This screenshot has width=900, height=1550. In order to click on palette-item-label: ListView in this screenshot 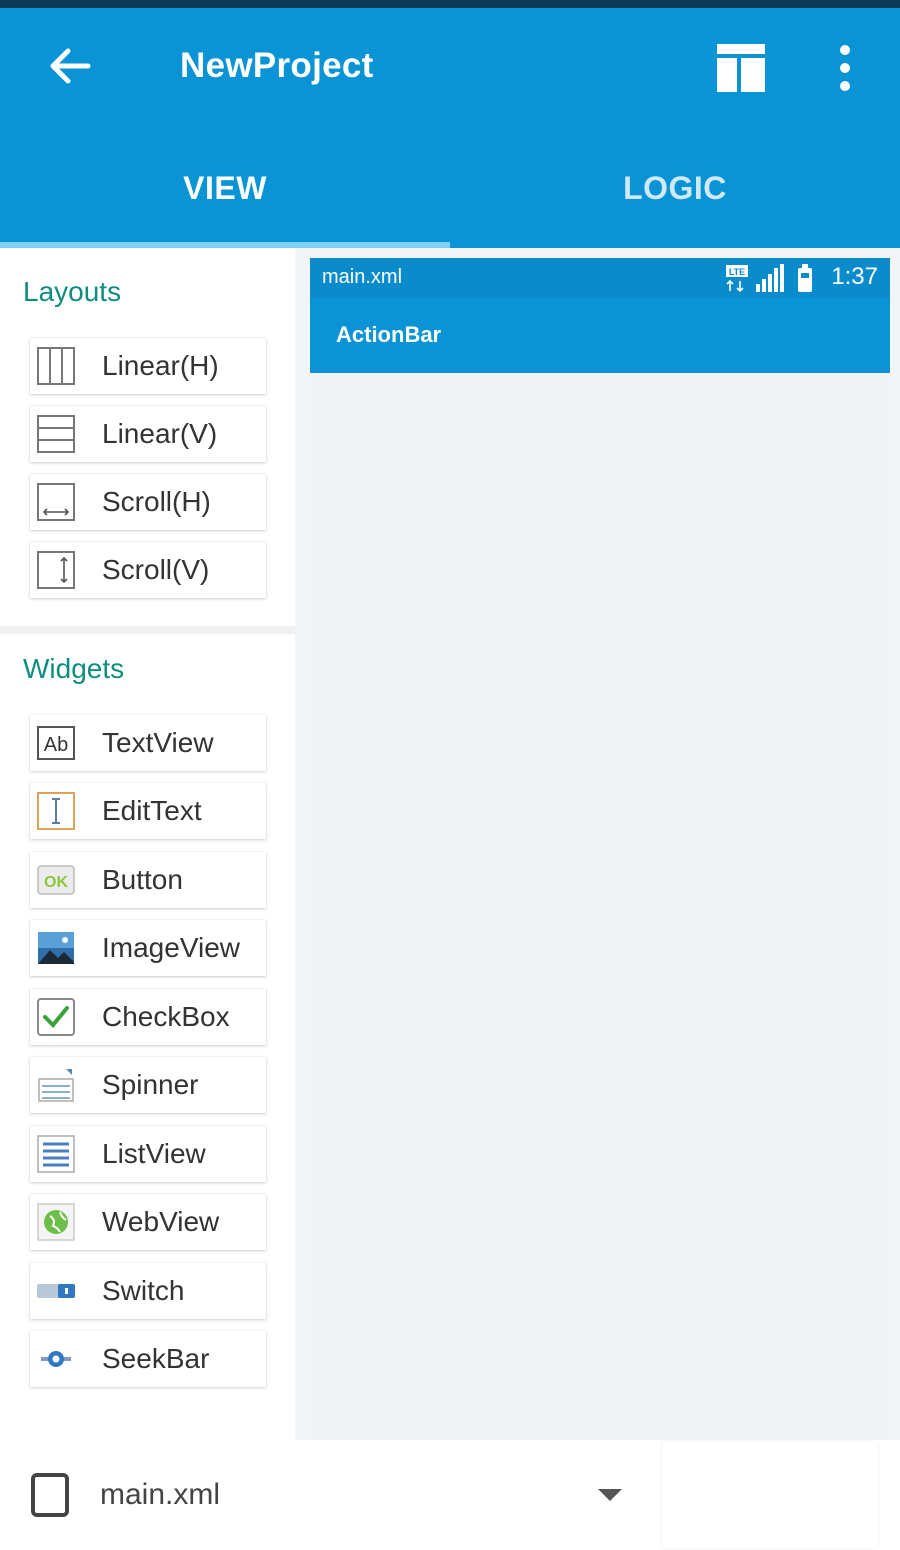, I will do `click(154, 1153)`.